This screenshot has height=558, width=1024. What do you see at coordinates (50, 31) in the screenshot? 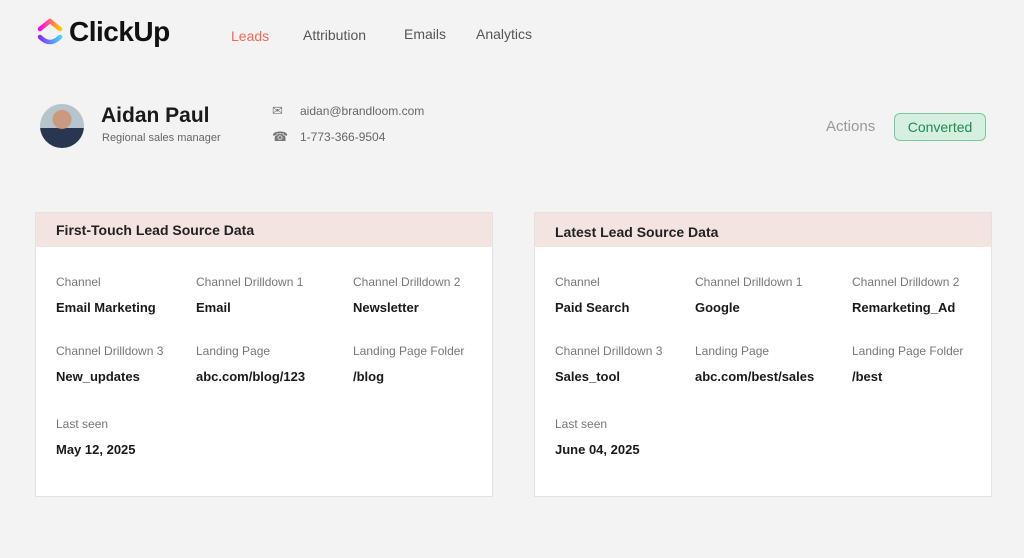
I see `clickup-logo-icon` at bounding box center [50, 31].